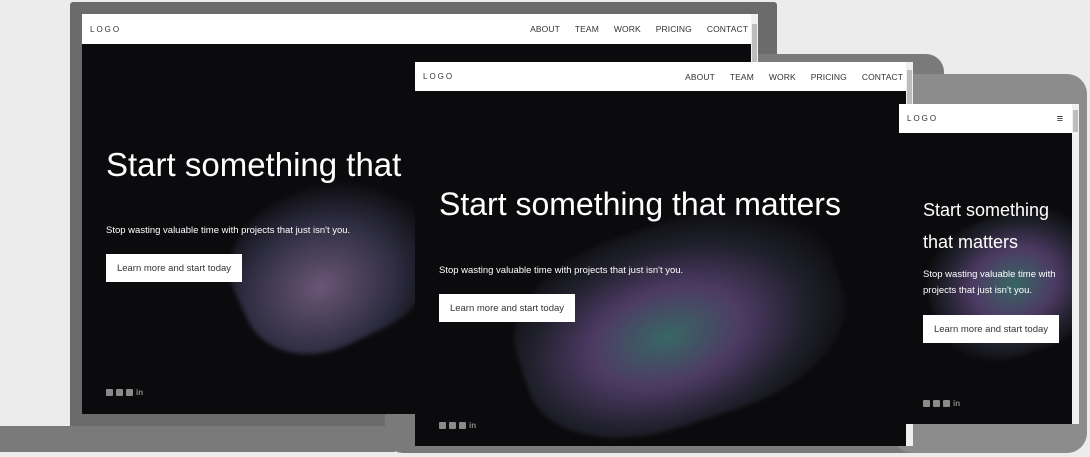 This screenshot has height=457, width=1090. What do you see at coordinates (986, 210) in the screenshot?
I see `hero-title-line-1: Start something` at bounding box center [986, 210].